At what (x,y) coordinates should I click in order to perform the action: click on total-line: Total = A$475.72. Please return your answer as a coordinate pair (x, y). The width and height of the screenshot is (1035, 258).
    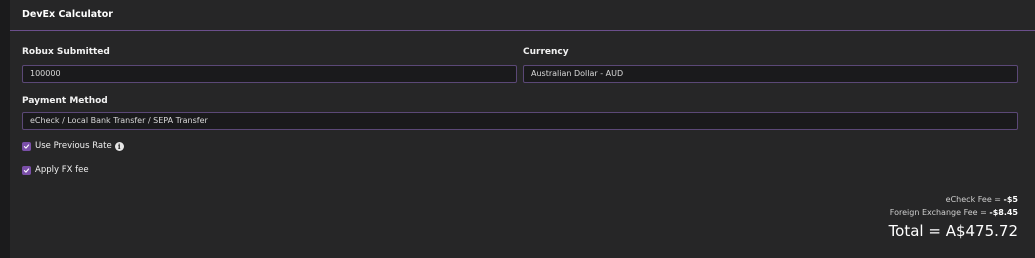
    Looking at the image, I should click on (953, 231).